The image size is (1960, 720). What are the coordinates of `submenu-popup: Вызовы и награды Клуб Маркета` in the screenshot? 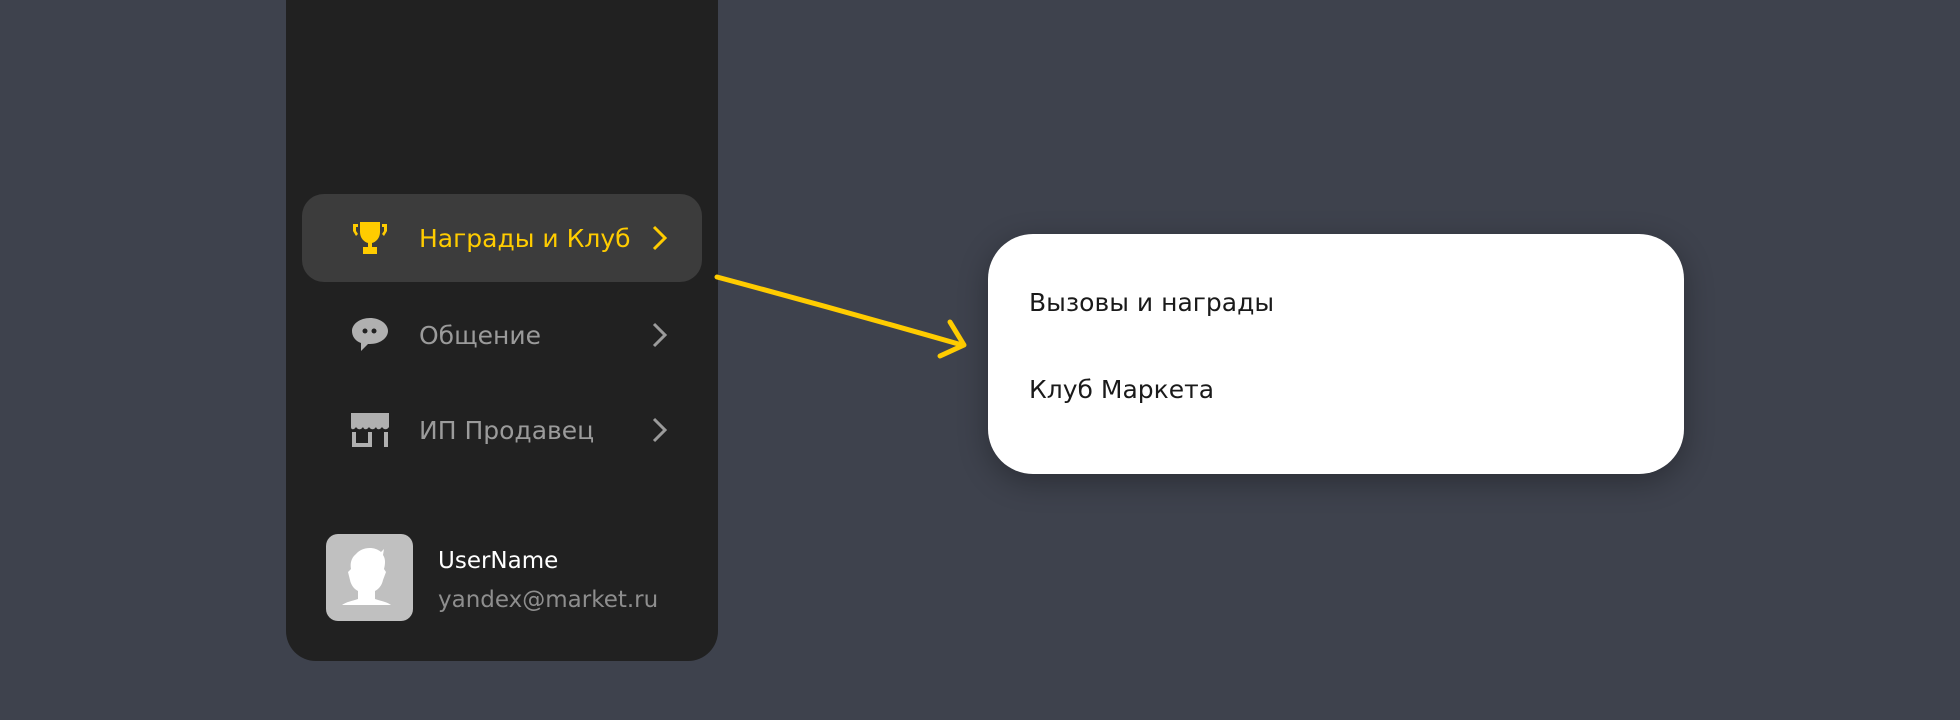 It's located at (1336, 354).